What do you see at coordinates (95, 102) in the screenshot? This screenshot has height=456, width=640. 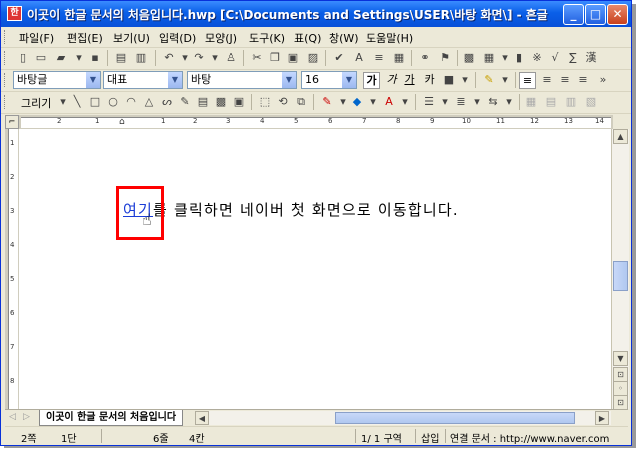 I see `rectangle-icon: □` at bounding box center [95, 102].